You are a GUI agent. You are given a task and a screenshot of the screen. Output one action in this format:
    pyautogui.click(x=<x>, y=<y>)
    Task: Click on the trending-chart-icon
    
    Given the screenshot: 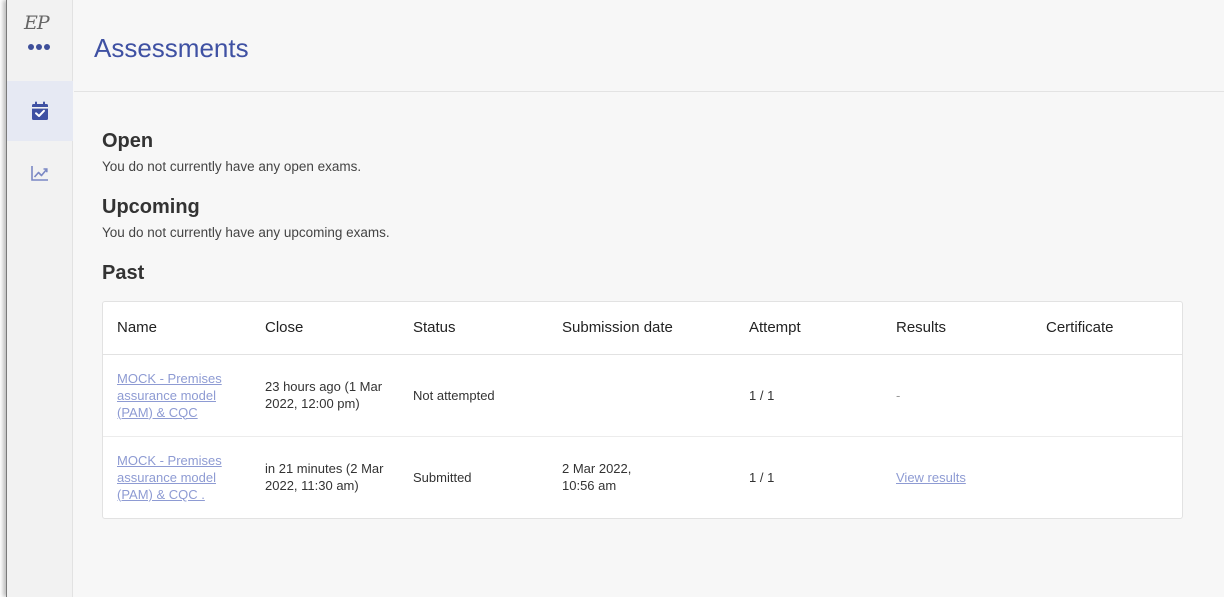 What is the action you would take?
    pyautogui.click(x=39, y=173)
    